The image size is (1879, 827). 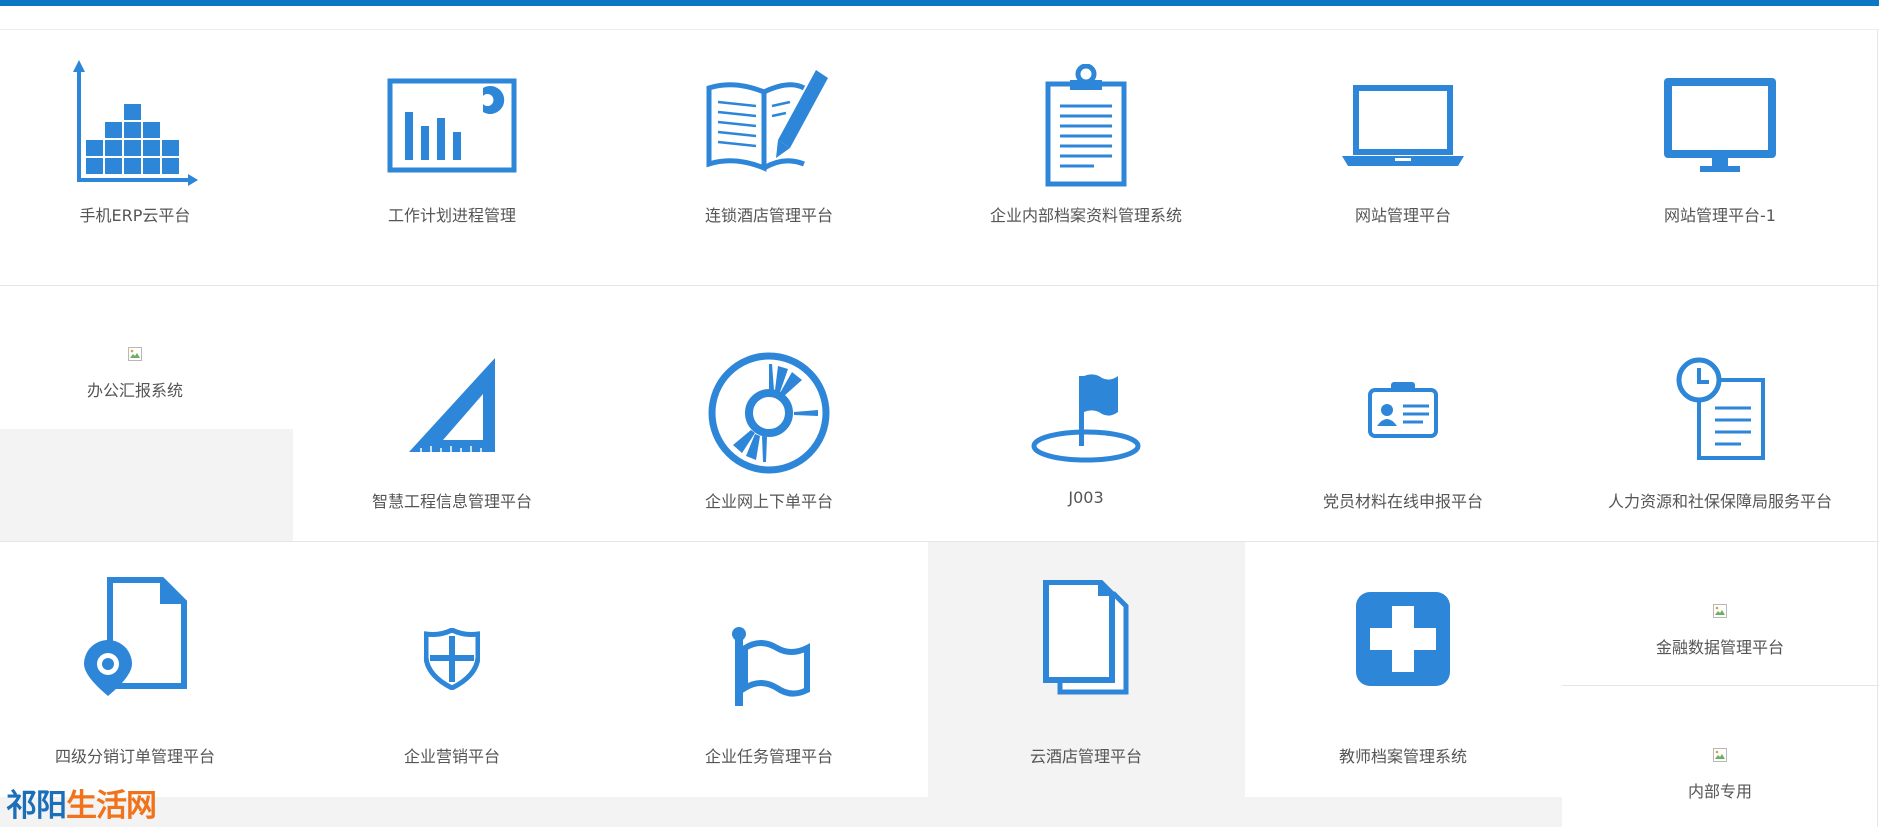 What do you see at coordinates (768, 756) in the screenshot?
I see `app-label: 企业任务管理平台` at bounding box center [768, 756].